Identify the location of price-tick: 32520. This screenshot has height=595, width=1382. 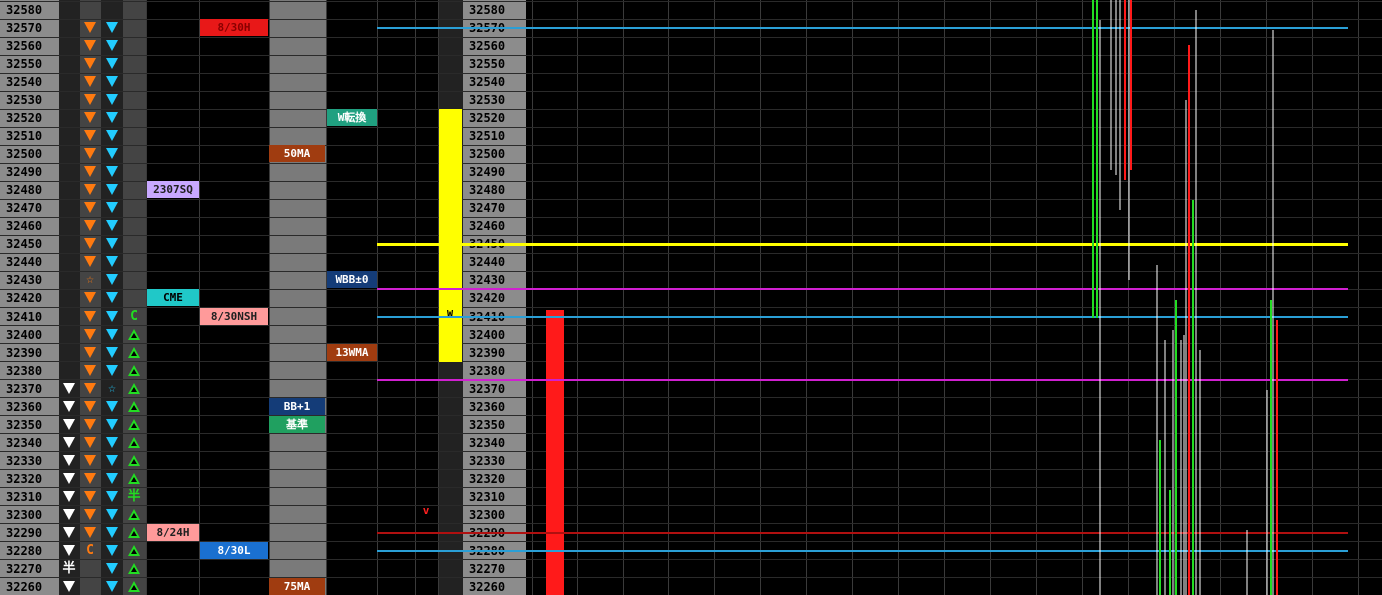
(487, 118).